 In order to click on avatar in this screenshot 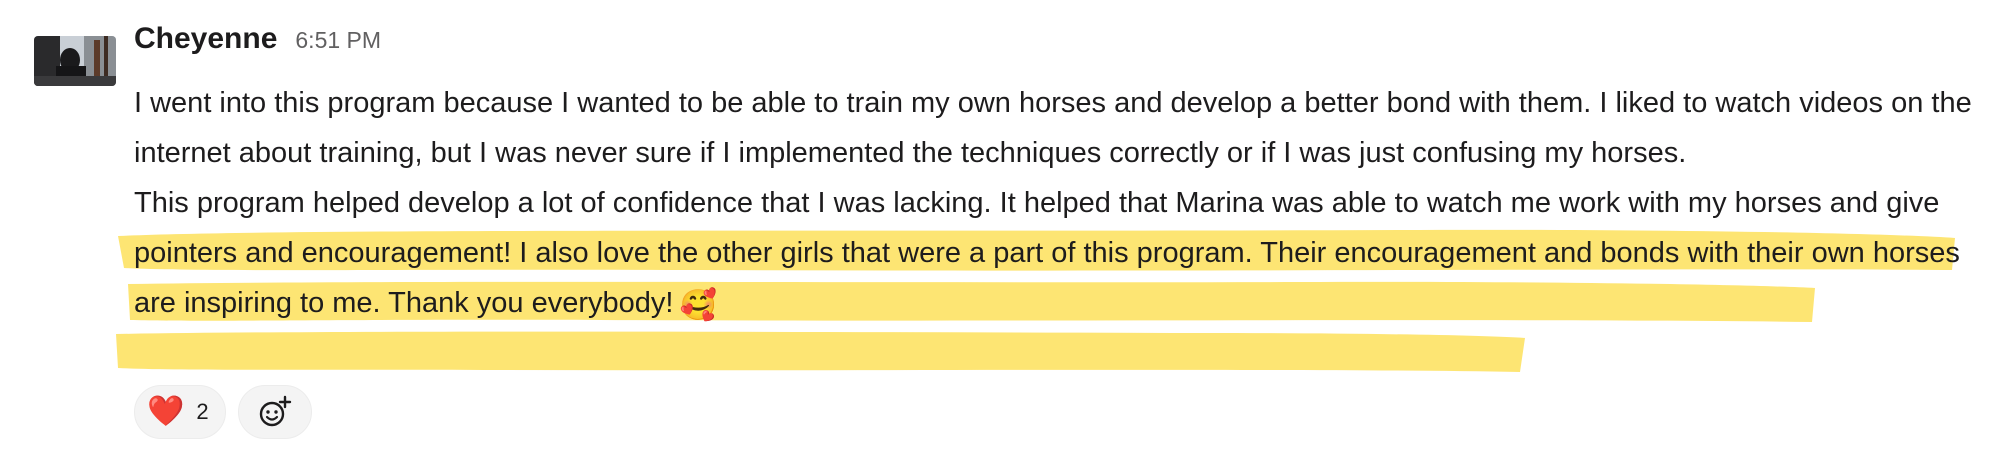, I will do `click(75, 61)`.